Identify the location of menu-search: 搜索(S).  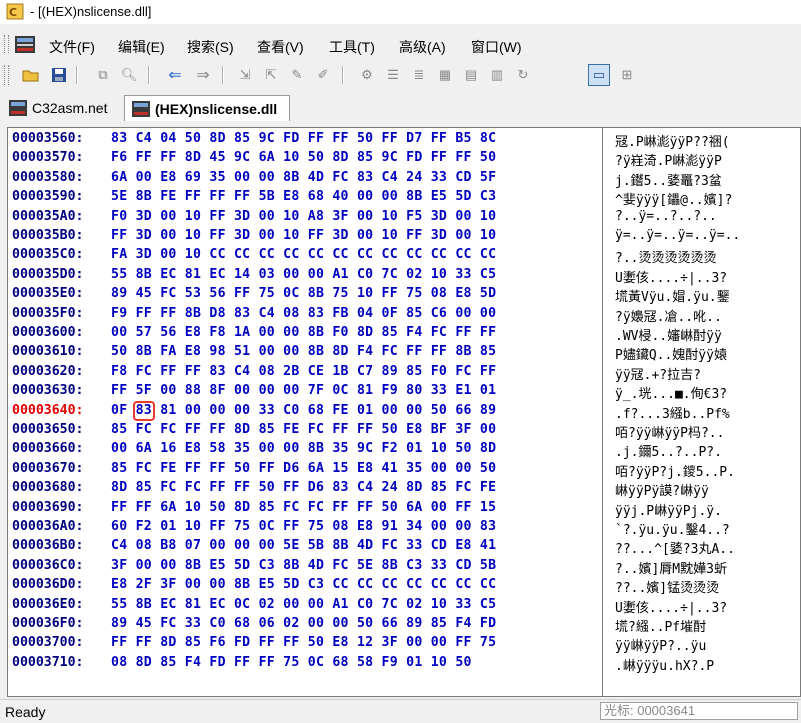
(210, 47).